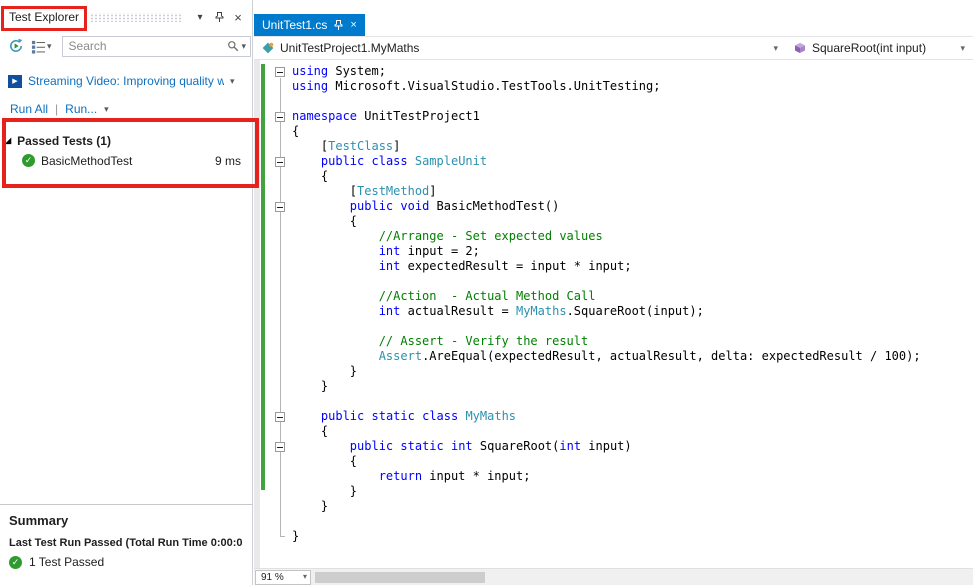  I want to click on run-tests-after-build-icon, so click(16, 45).